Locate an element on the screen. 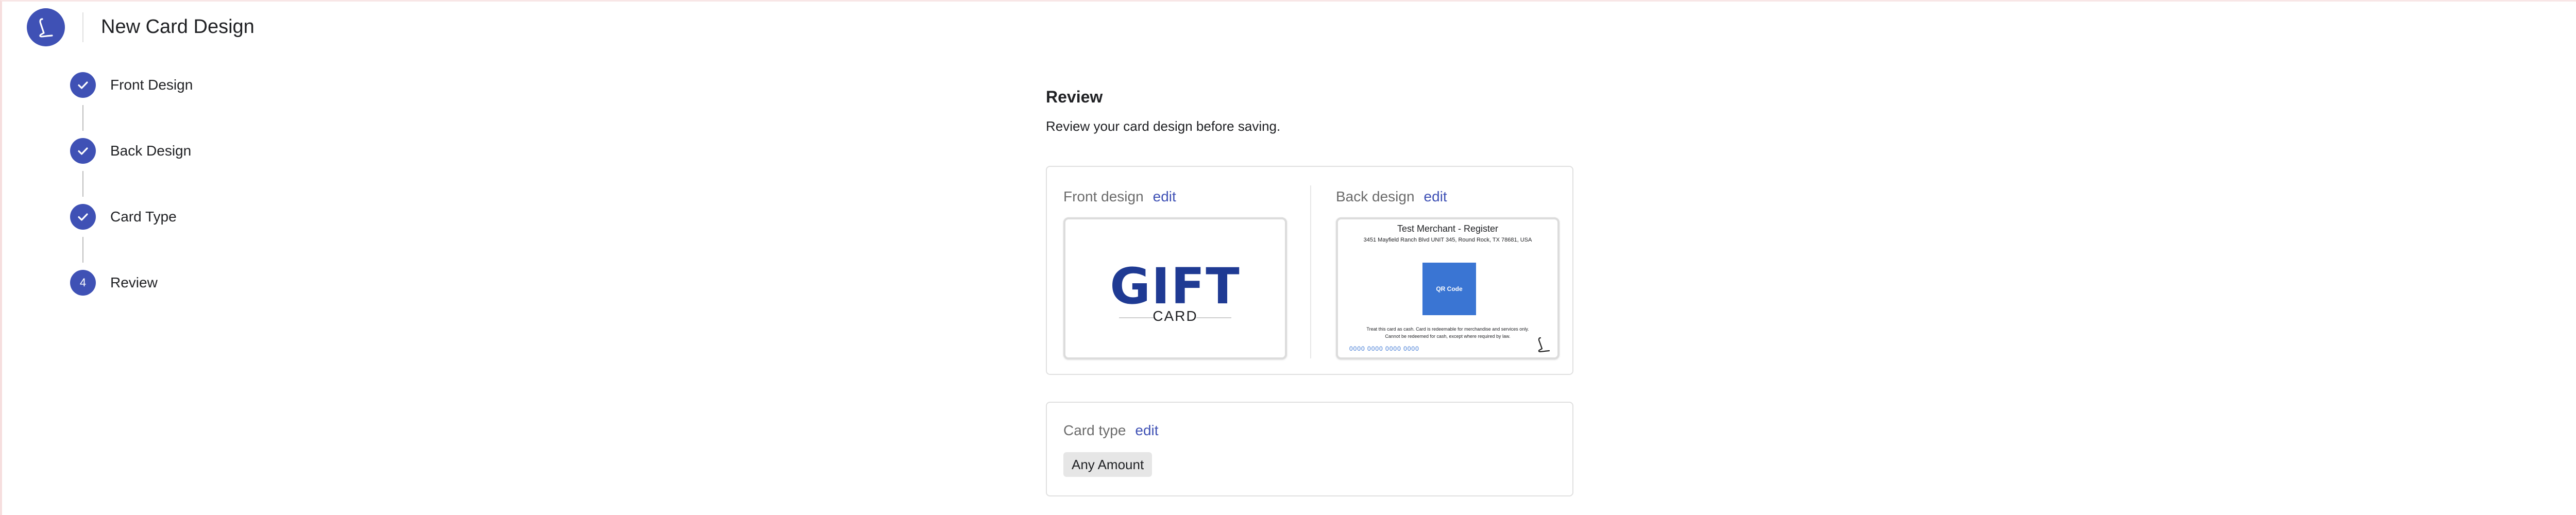 The width and height of the screenshot is (2576, 515). step-front-design: Front Design is located at coordinates (131, 85).